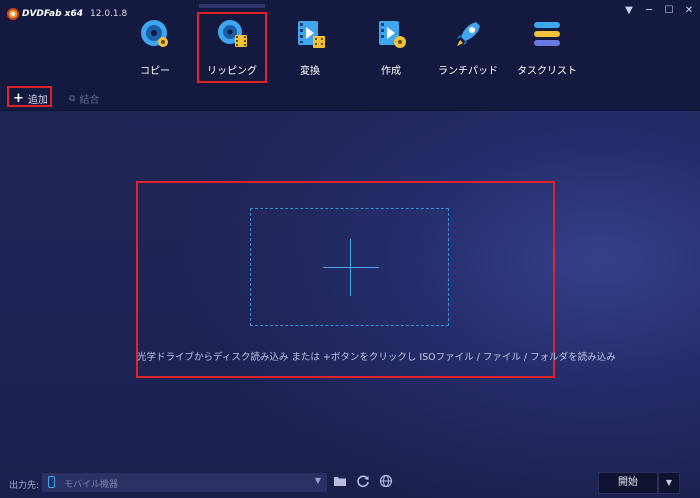 Image resolution: width=700 pixels, height=498 pixels. Describe the element at coordinates (37, 100) in the screenshot. I see `add-button-label: 追加` at that location.